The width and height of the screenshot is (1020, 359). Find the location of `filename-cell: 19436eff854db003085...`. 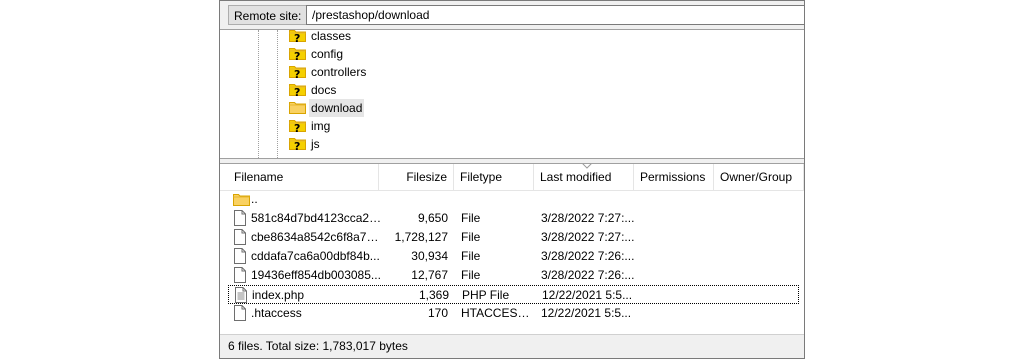

filename-cell: 19436eff854db003085... is located at coordinates (316, 275).